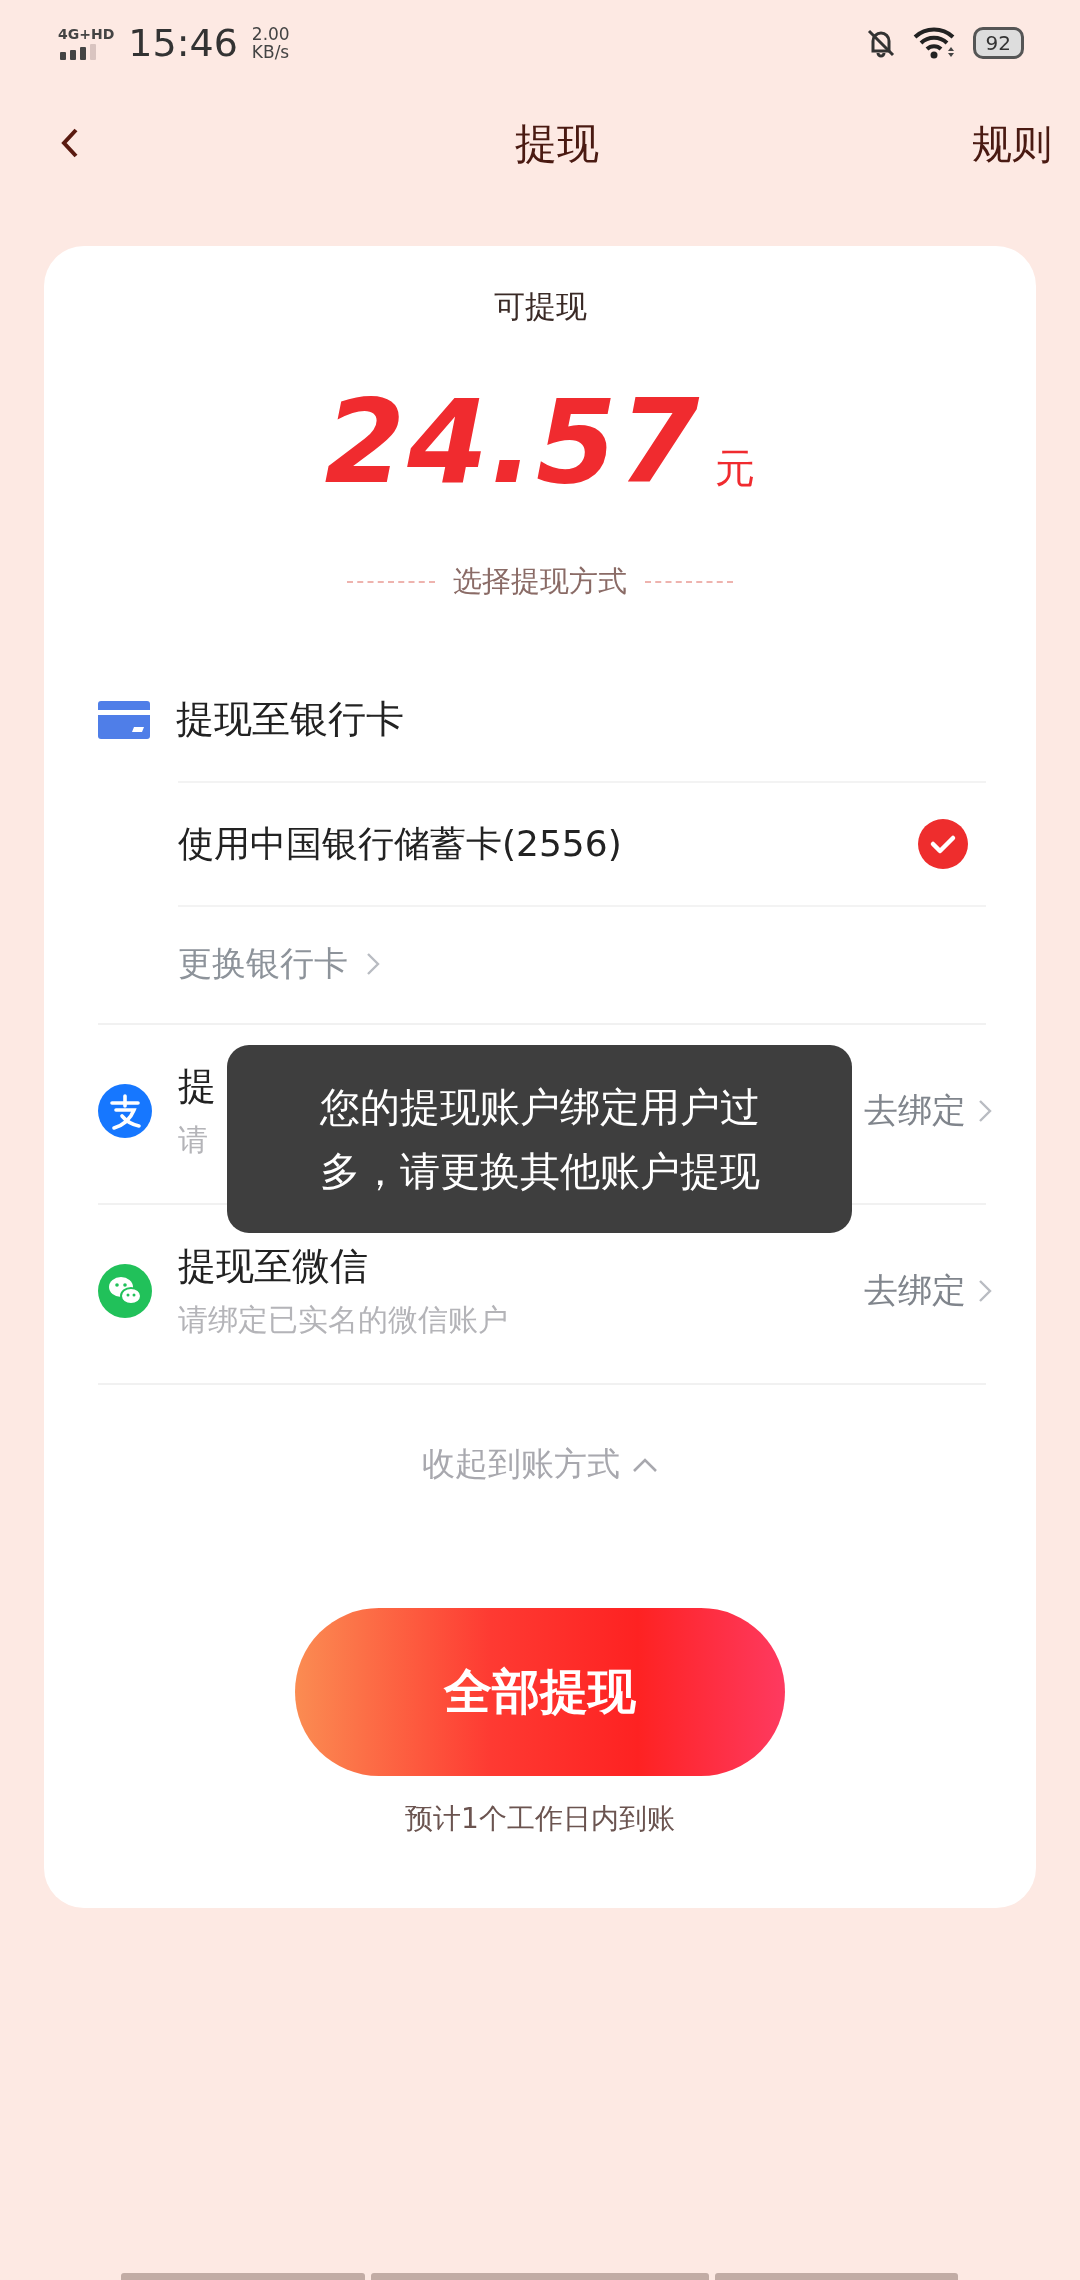  Describe the element at coordinates (540, 1819) in the screenshot. I see `arrival-note: 预计1个工作日内到账` at that location.